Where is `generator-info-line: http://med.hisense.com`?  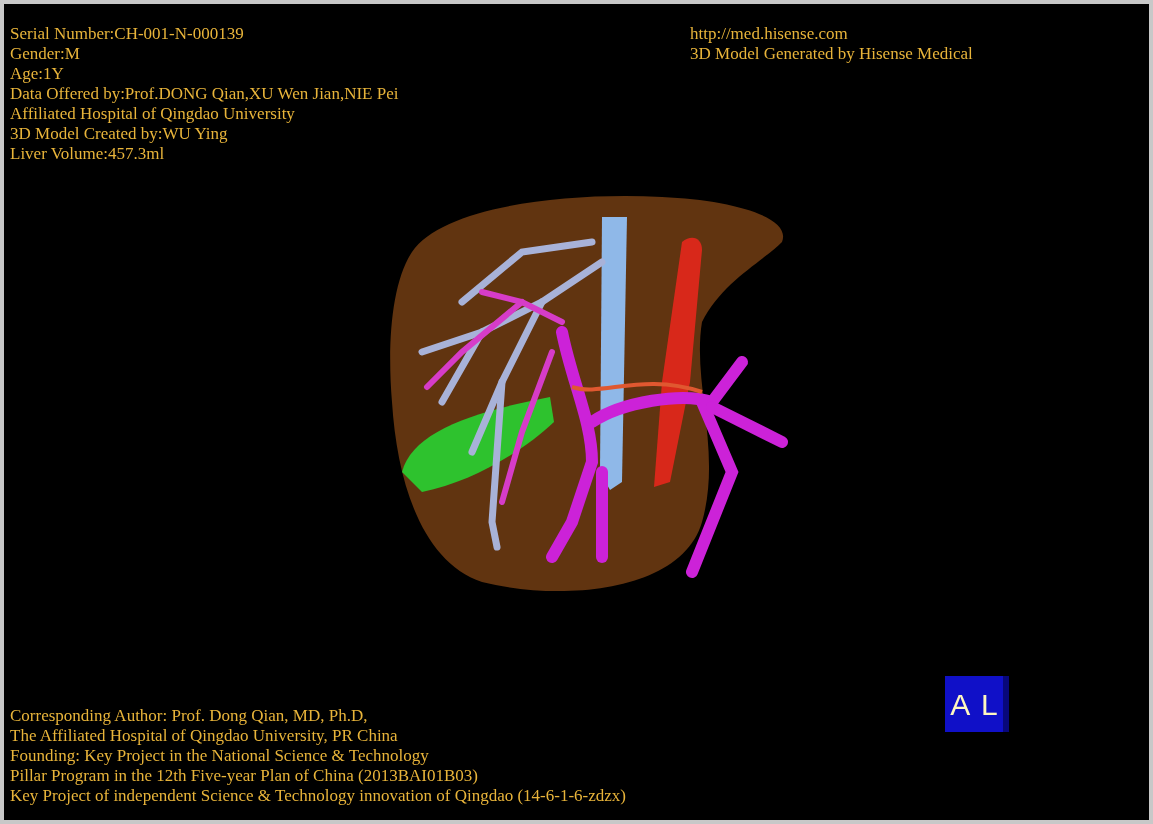 generator-info-line: http://med.hisense.com is located at coordinates (769, 34).